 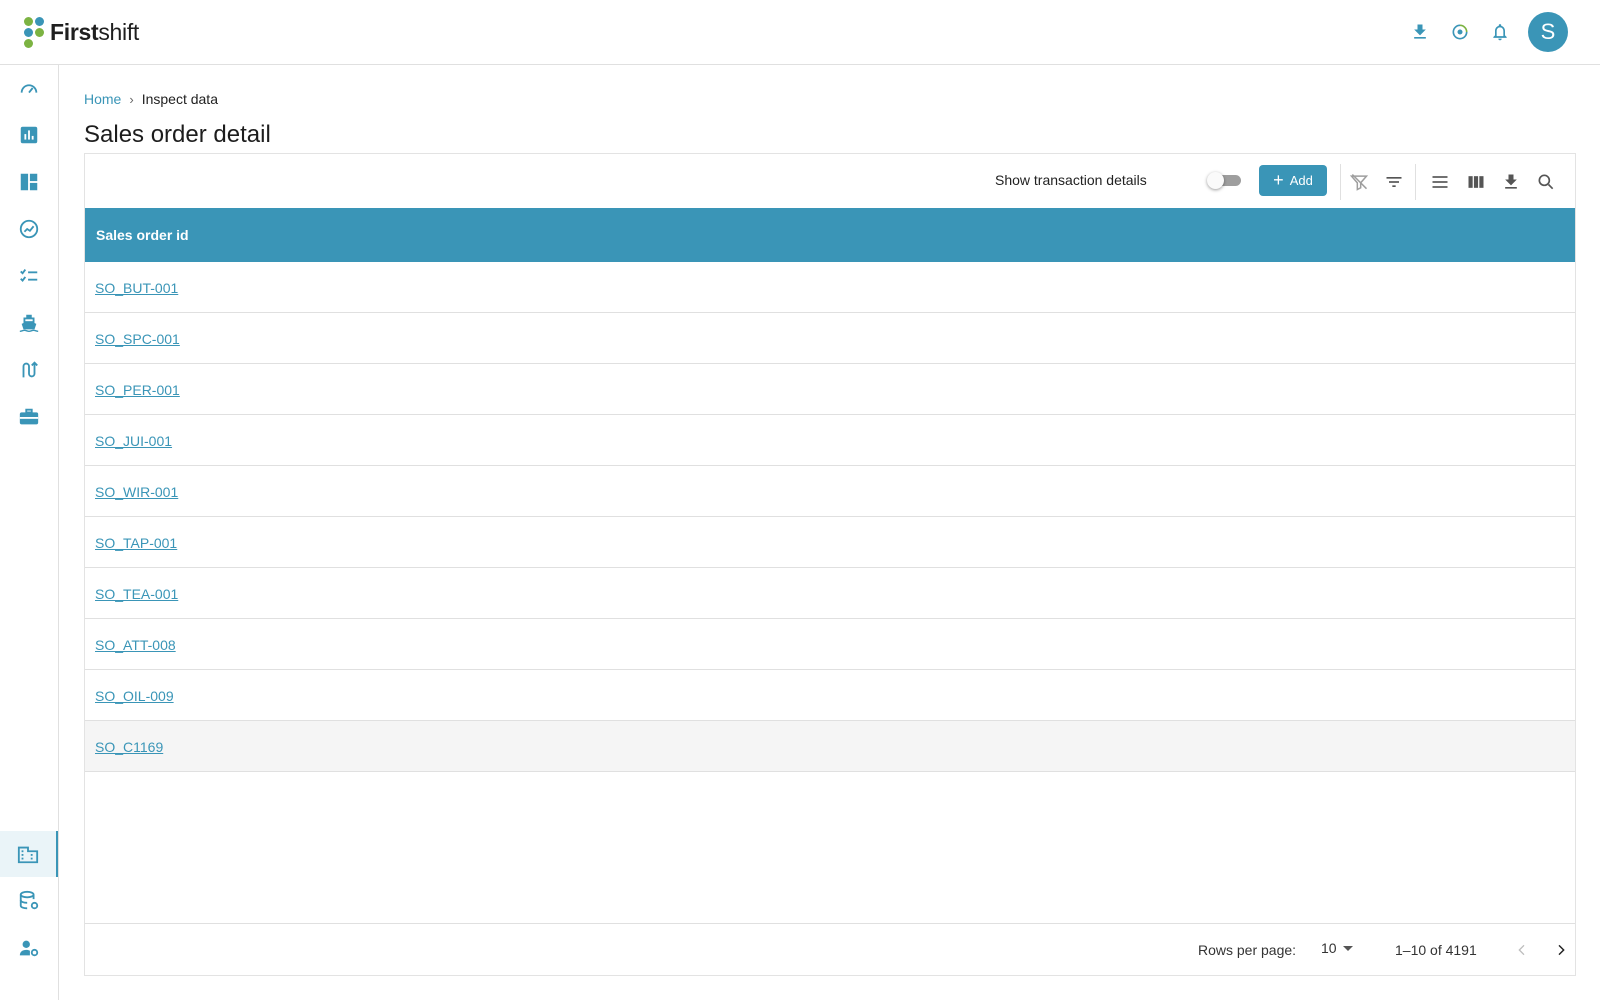 I want to click on table-row: SO_JUI-001, so click(x=830, y=440).